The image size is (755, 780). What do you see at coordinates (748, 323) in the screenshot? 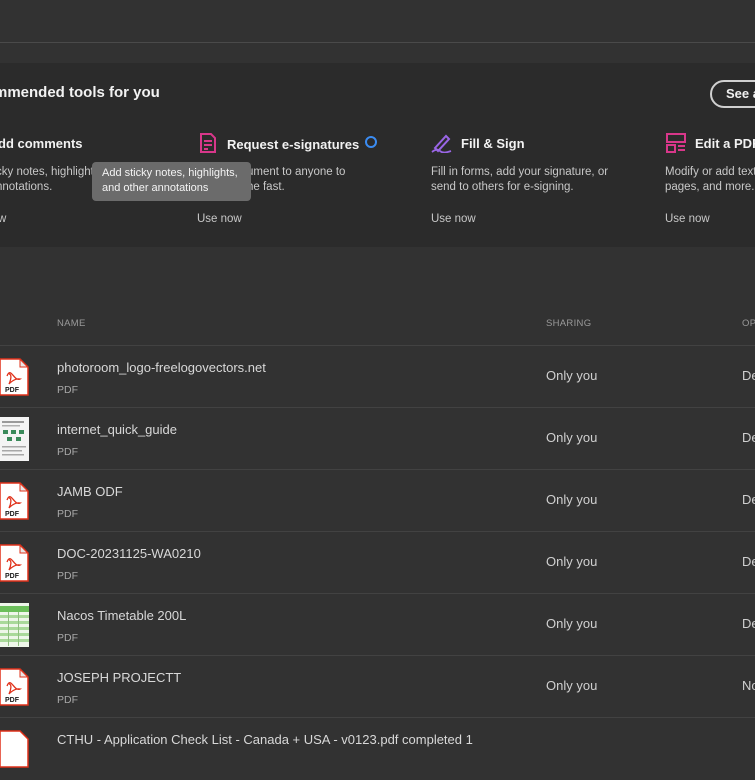
I see `column-header-opened: OP` at bounding box center [748, 323].